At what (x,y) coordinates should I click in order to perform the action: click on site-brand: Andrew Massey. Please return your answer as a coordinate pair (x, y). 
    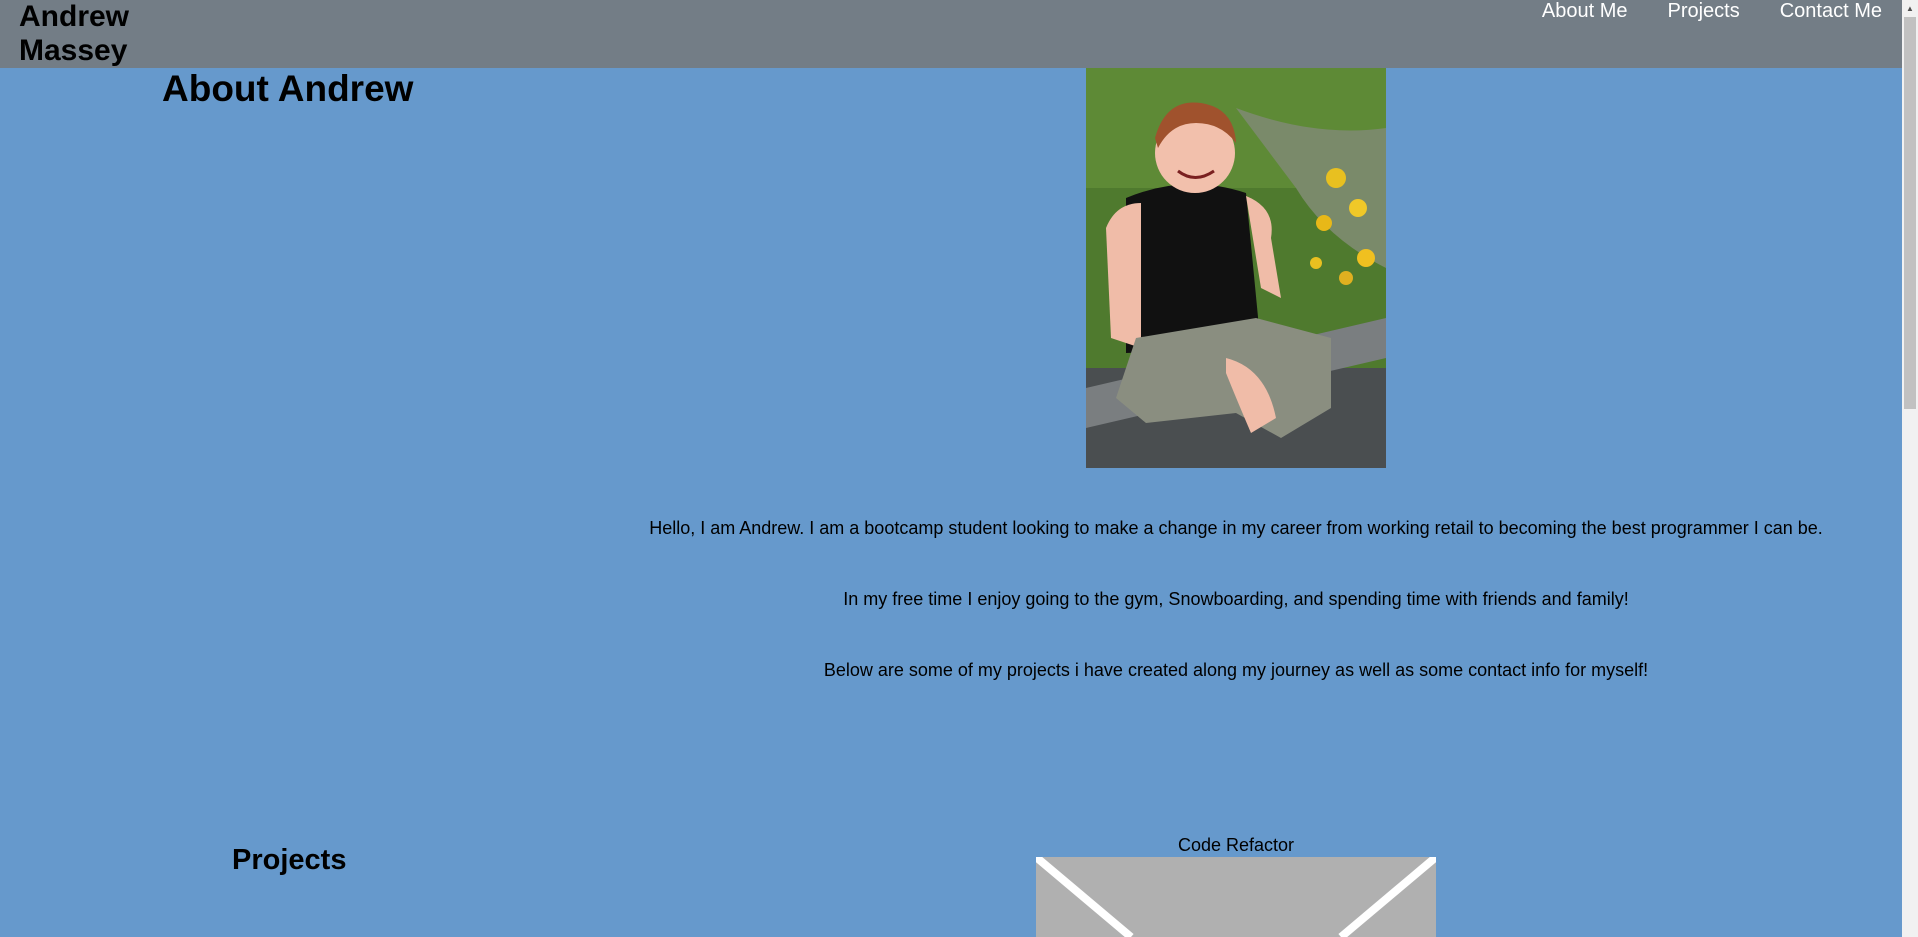
    Looking at the image, I should click on (74, 33).